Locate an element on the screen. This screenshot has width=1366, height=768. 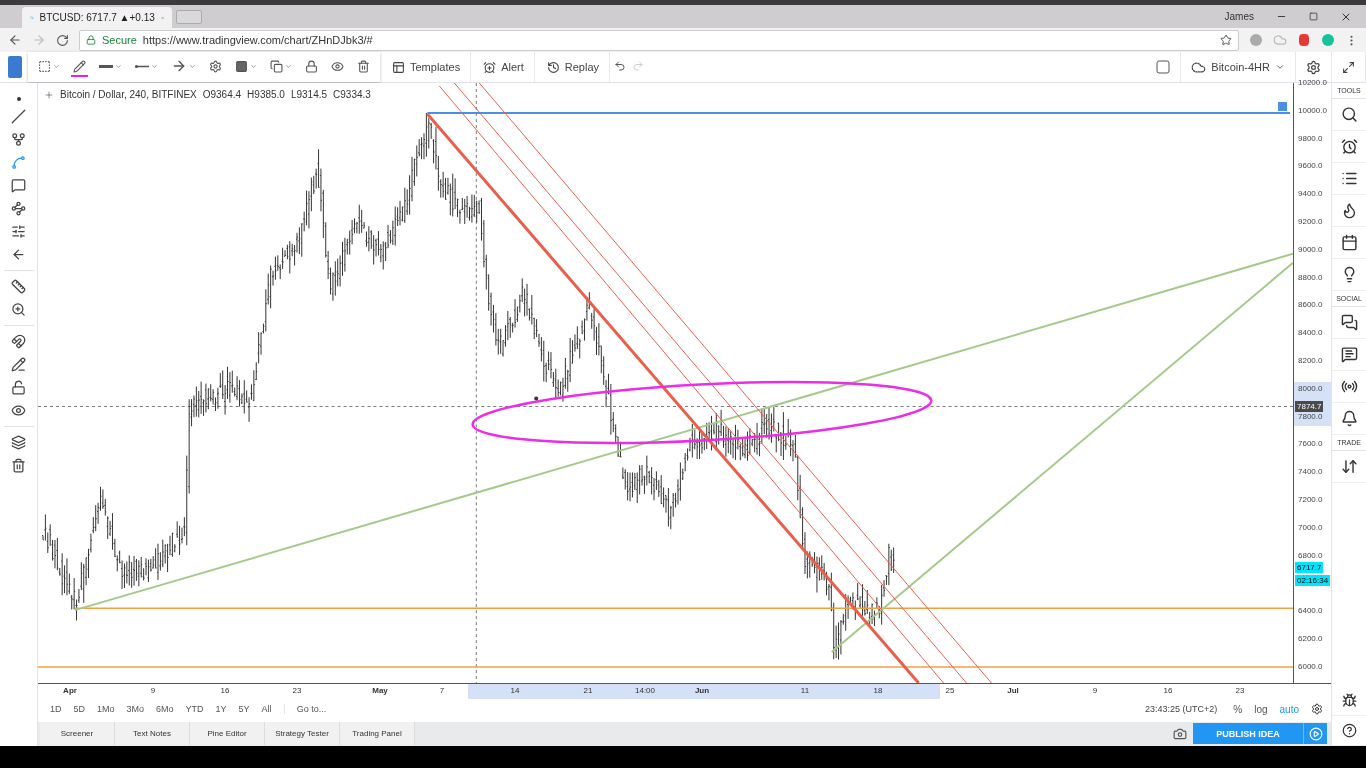
range-button: 5Y is located at coordinates (244, 709).